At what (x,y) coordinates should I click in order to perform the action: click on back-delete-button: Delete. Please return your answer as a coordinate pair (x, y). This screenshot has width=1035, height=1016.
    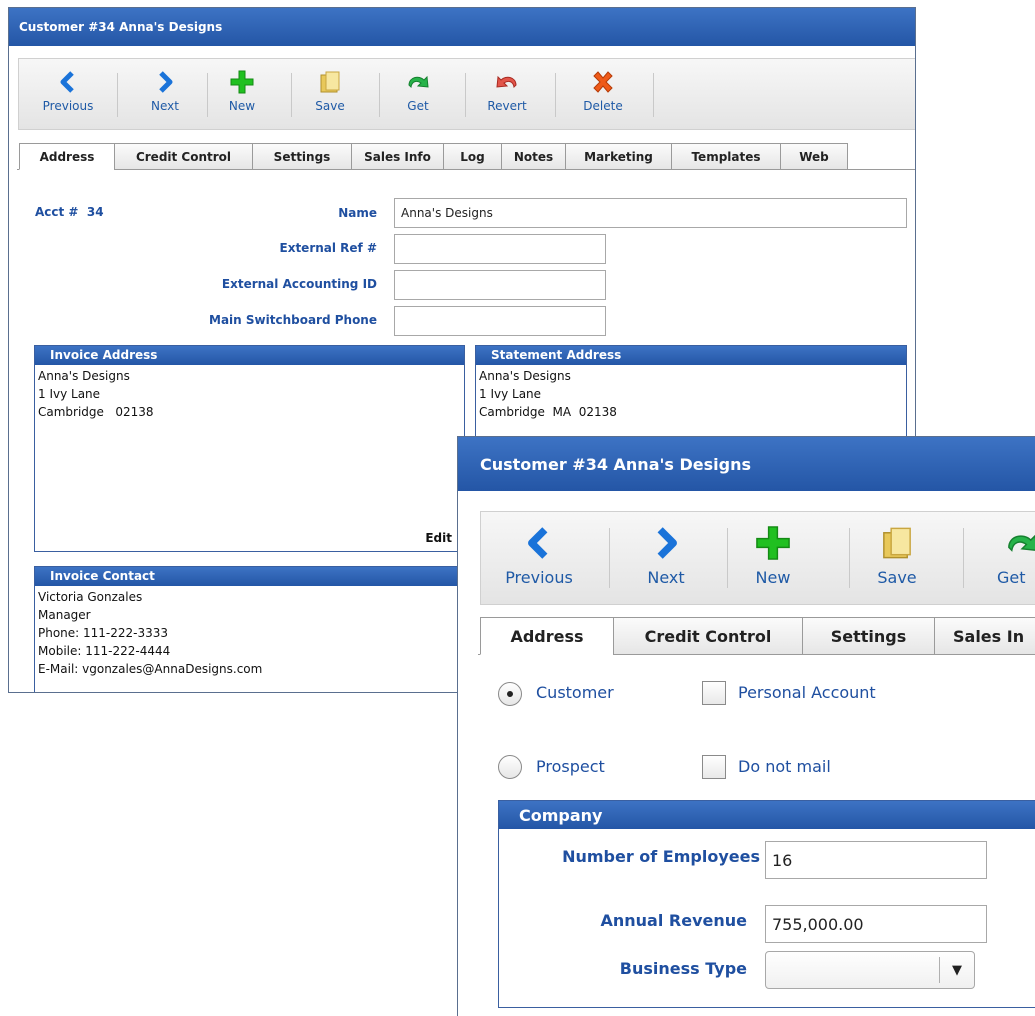
    Looking at the image, I should click on (603, 94).